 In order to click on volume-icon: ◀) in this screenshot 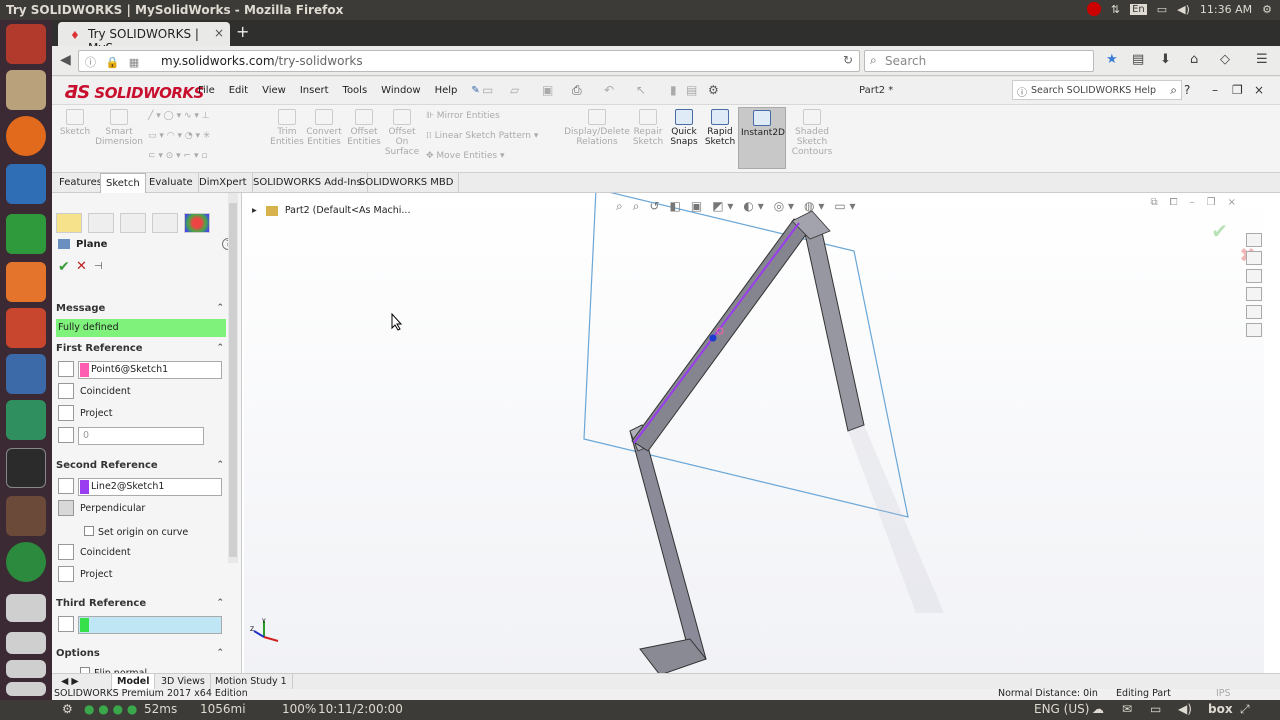, I will do `click(1185, 709)`.